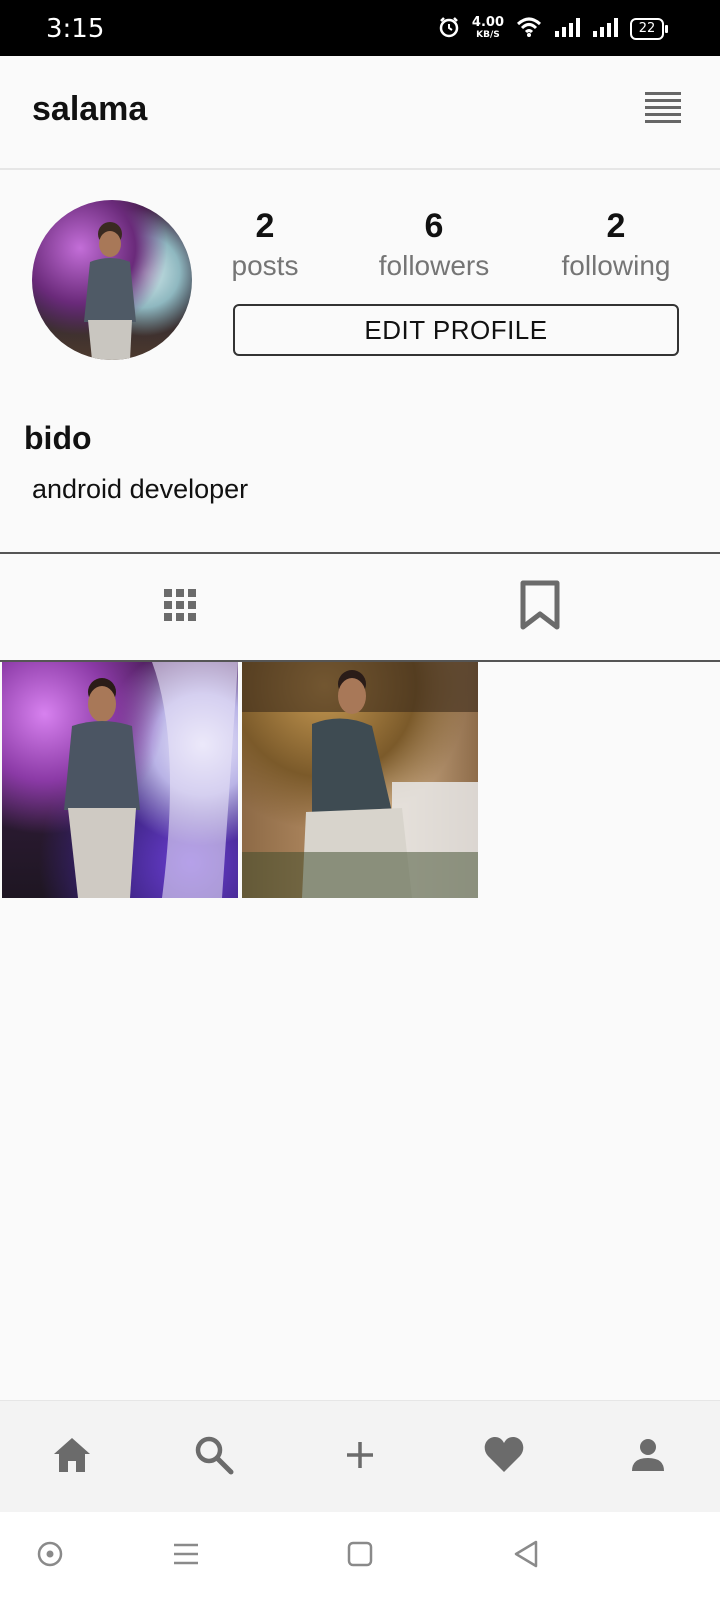 The width and height of the screenshot is (720, 1600). I want to click on heart-icon, so click(504, 1457).